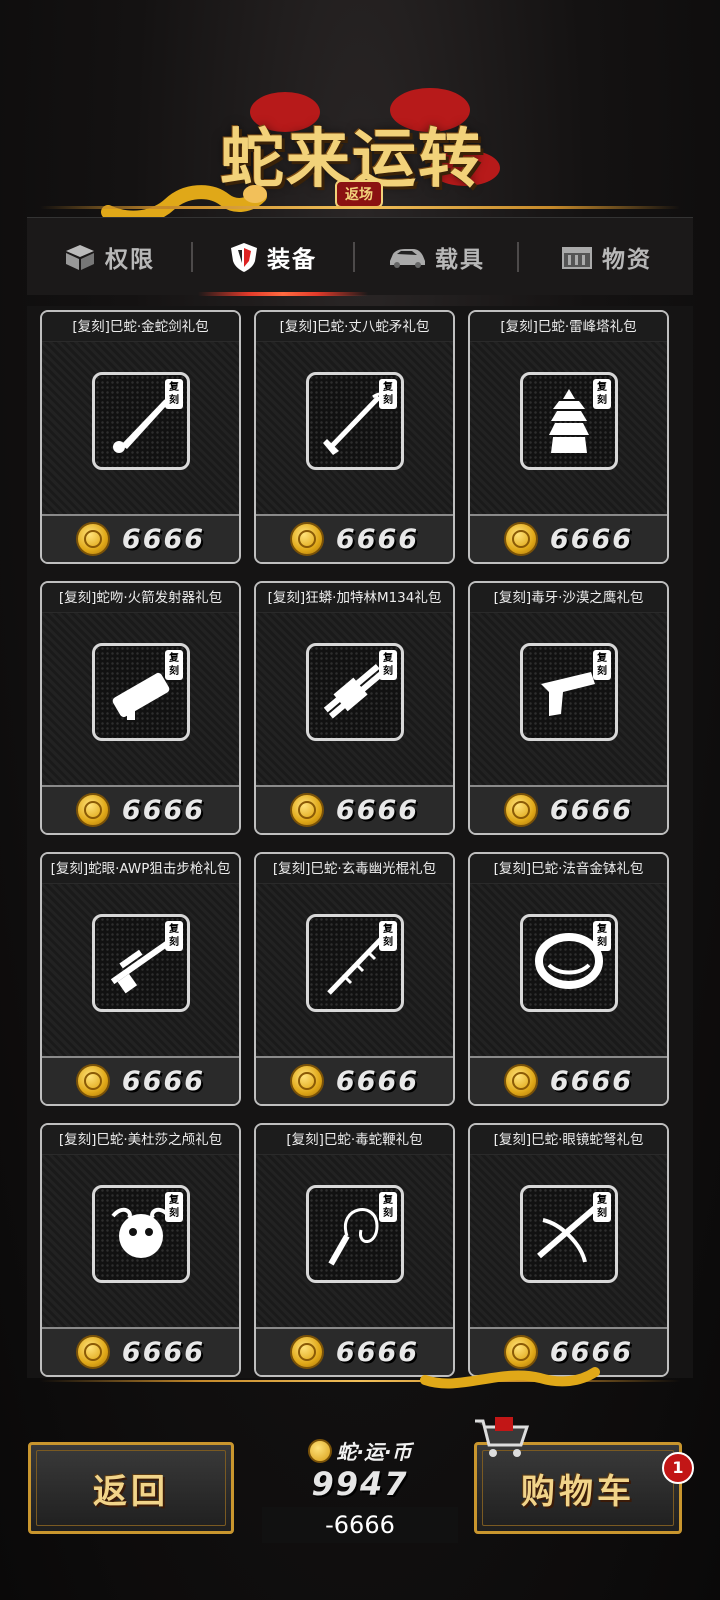  I want to click on gold-divider, so click(360, 207).